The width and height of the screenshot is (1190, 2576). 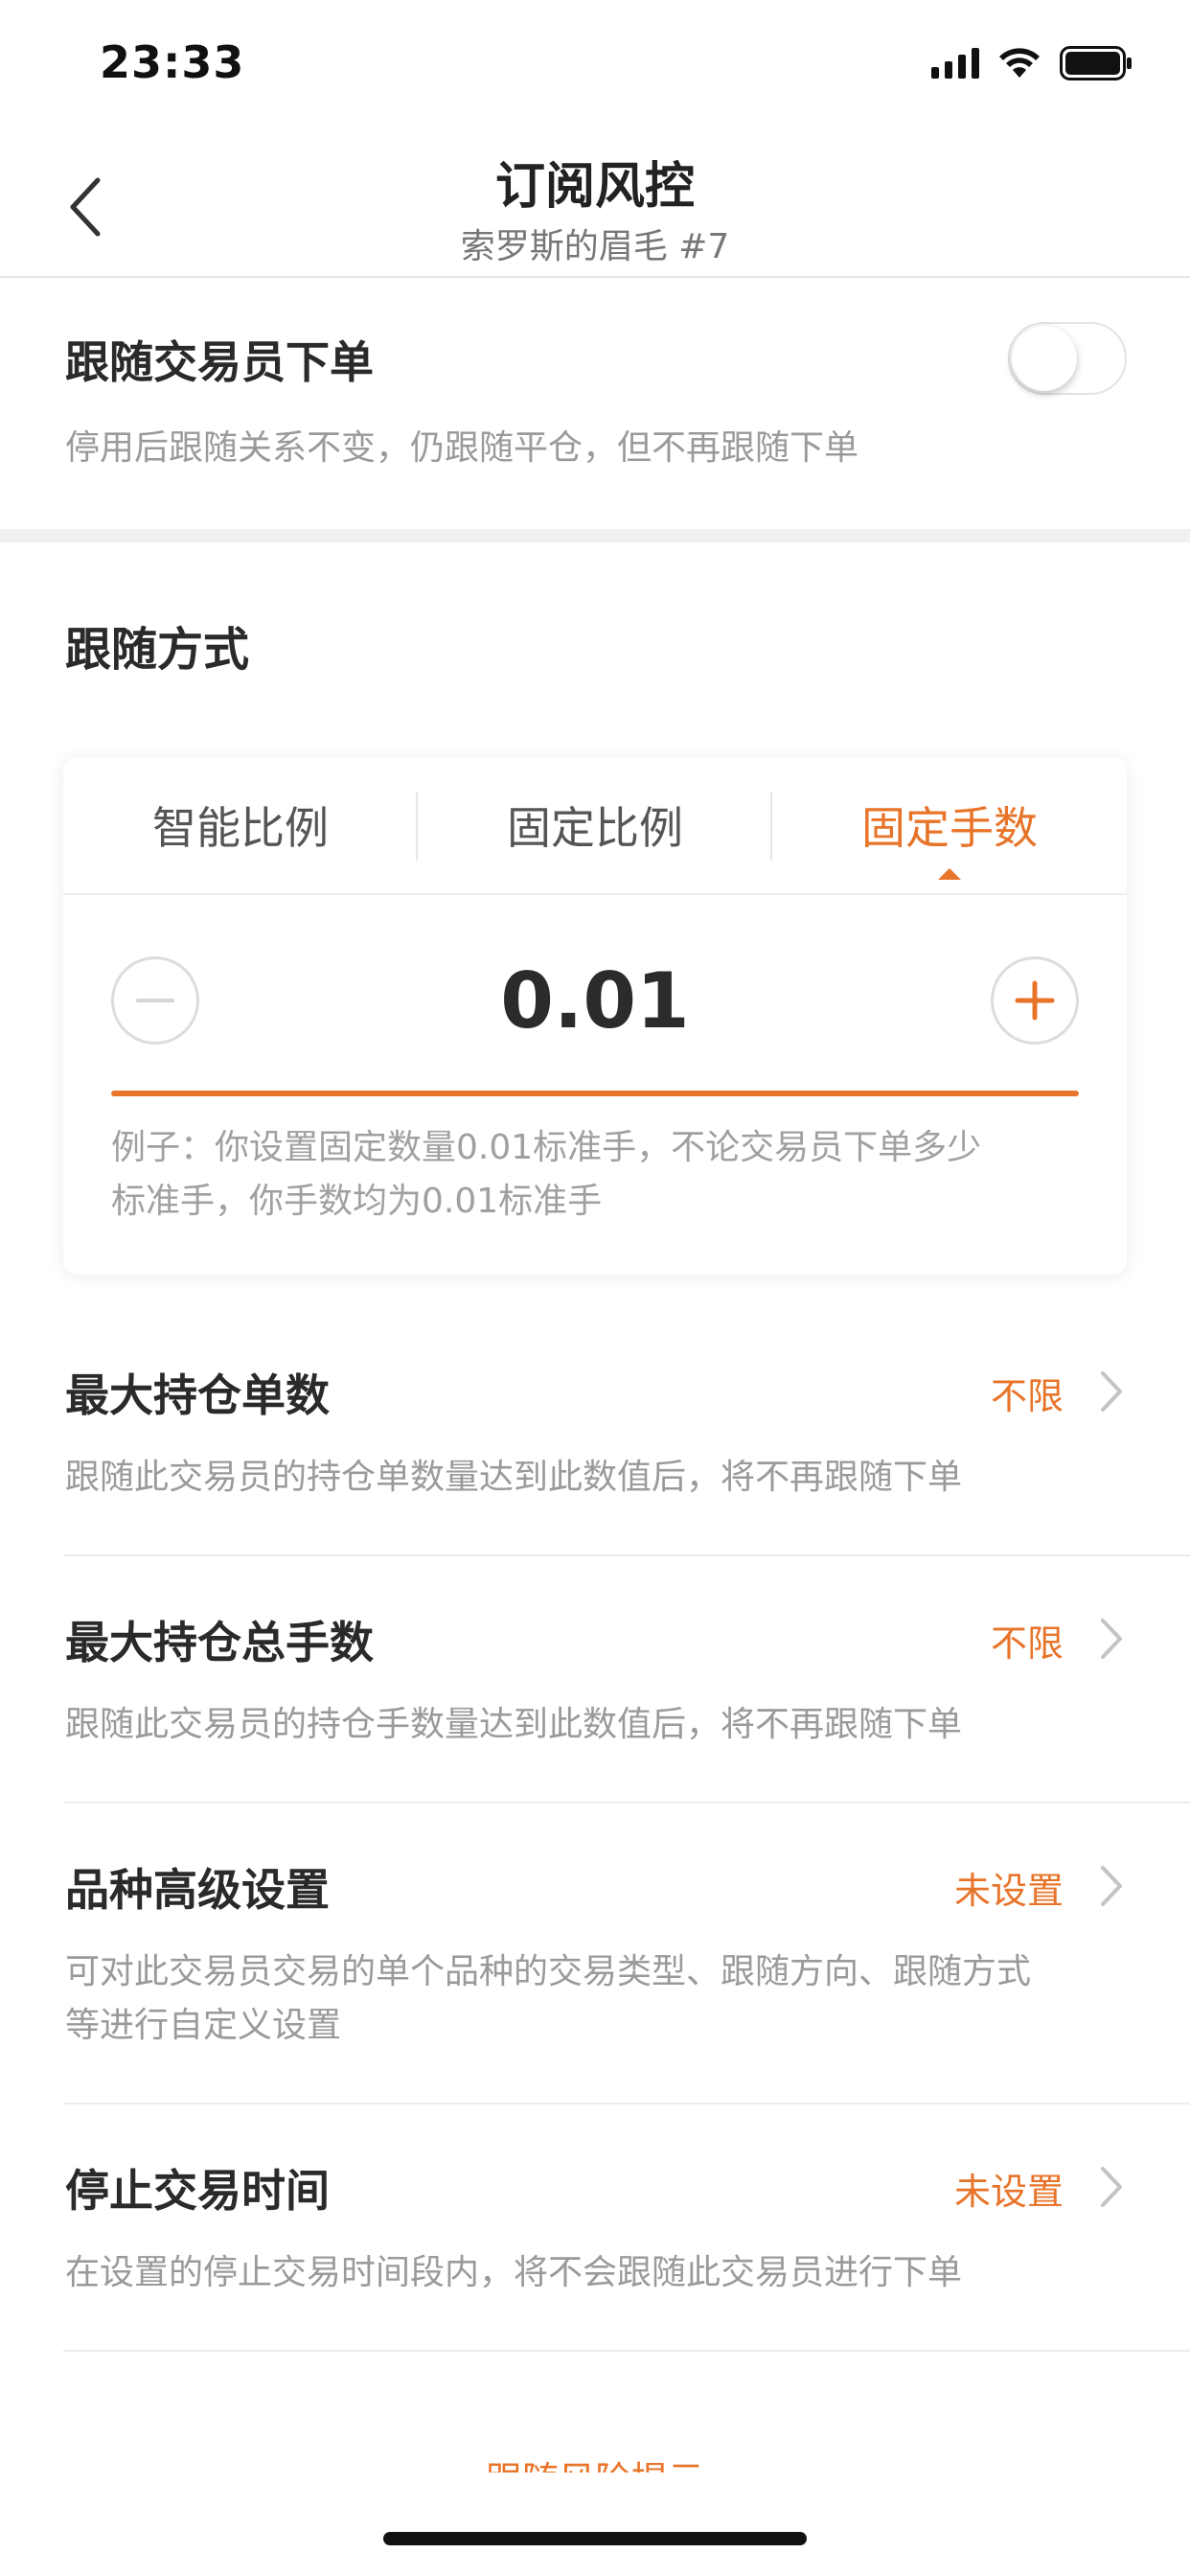 I want to click on row-title: 最大持仓单数, so click(x=198, y=1395).